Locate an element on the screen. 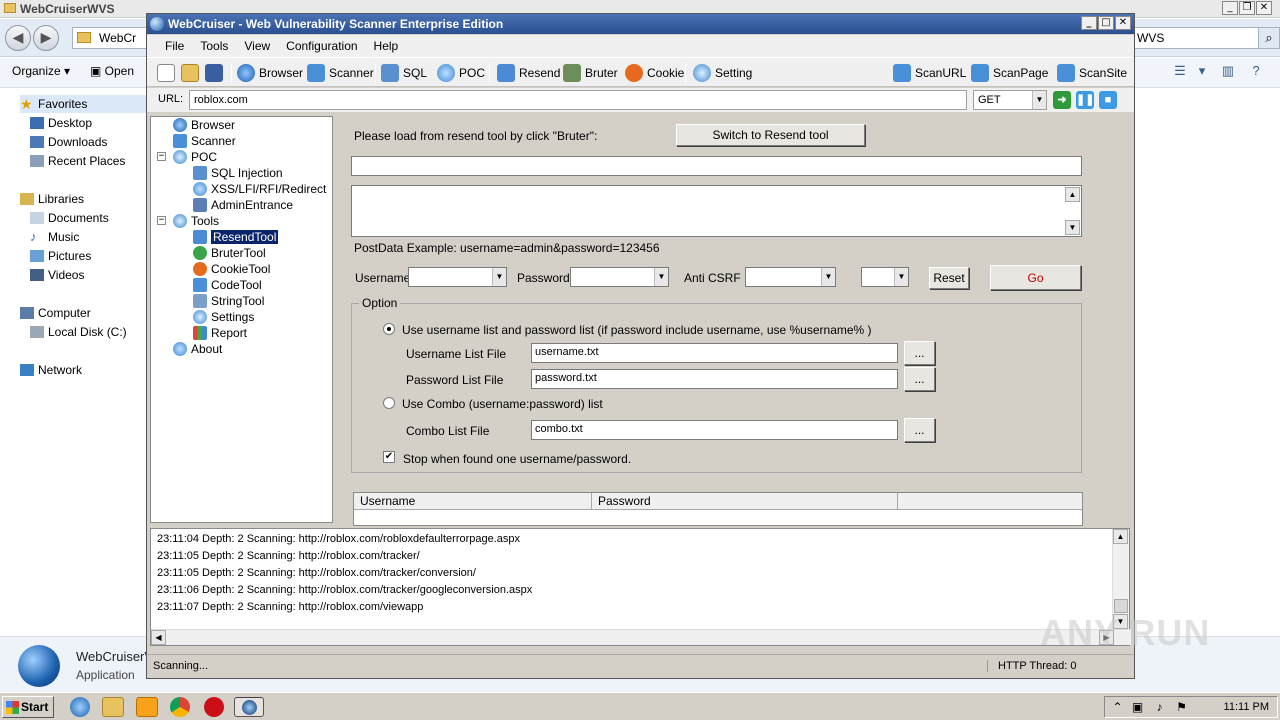 The image size is (1280, 720). menu-configuration: Configuration is located at coordinates (321, 46).